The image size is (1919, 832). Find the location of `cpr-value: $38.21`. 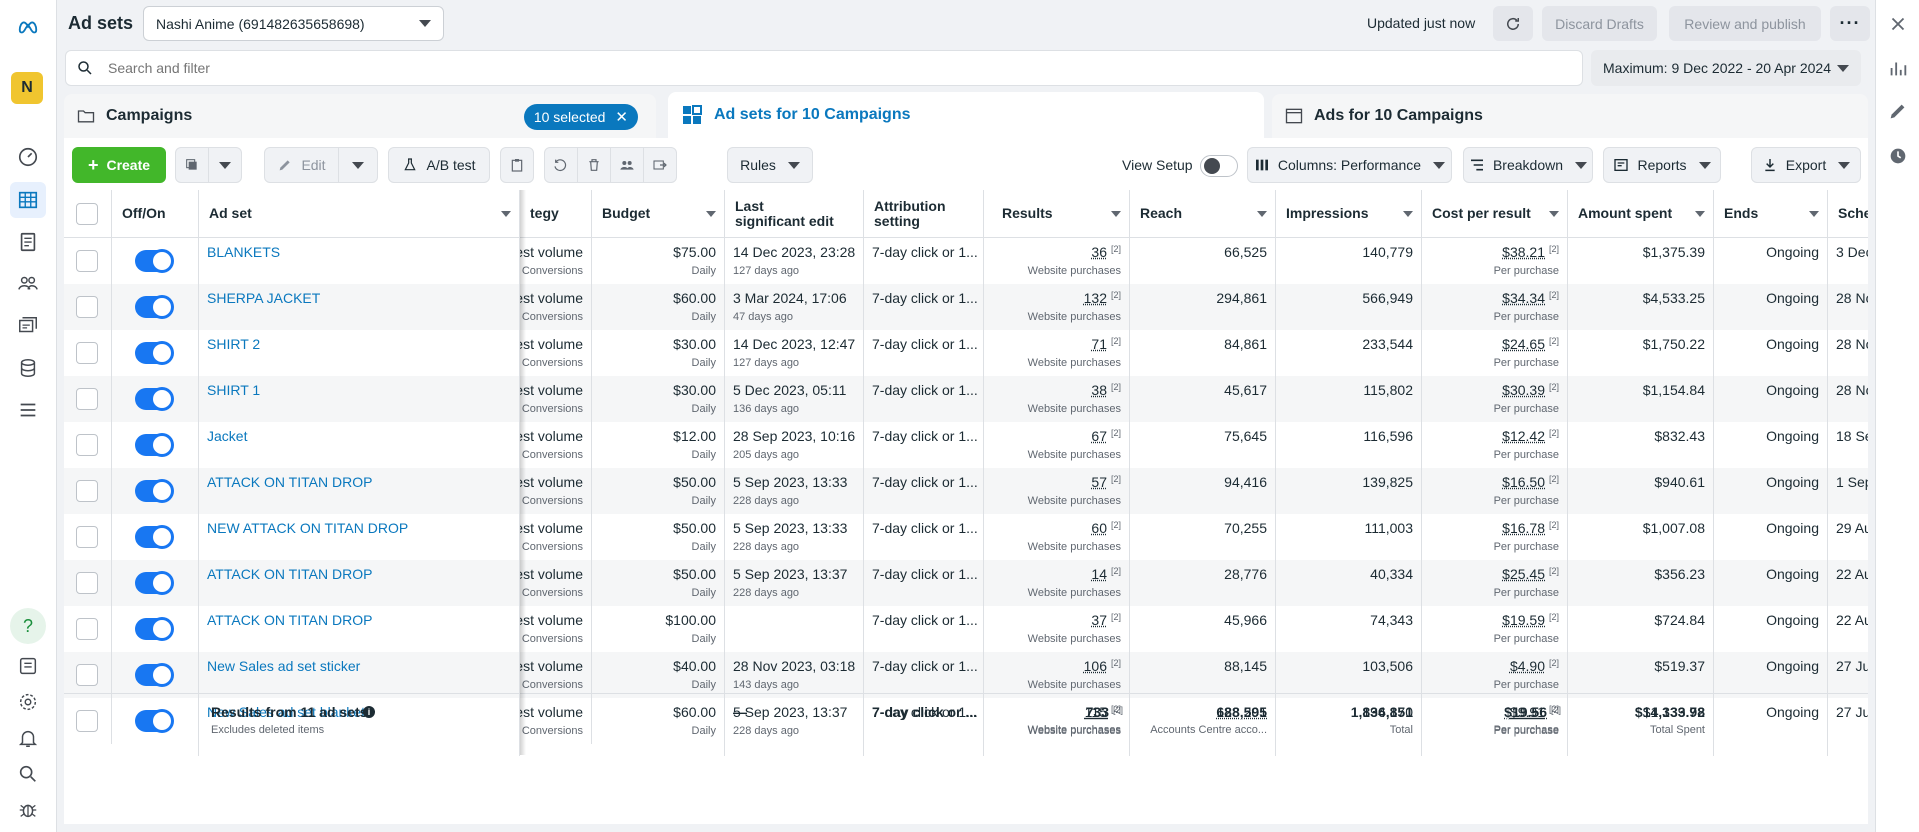

cpr-value: $38.21 is located at coordinates (1523, 252).